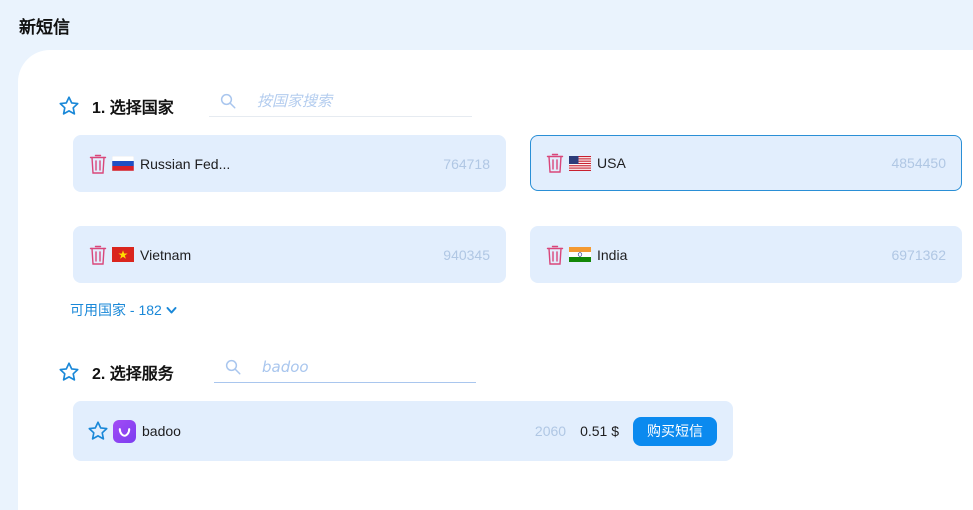  Describe the element at coordinates (675, 431) in the screenshot. I see `buy-sms-button: 购买短信` at that location.